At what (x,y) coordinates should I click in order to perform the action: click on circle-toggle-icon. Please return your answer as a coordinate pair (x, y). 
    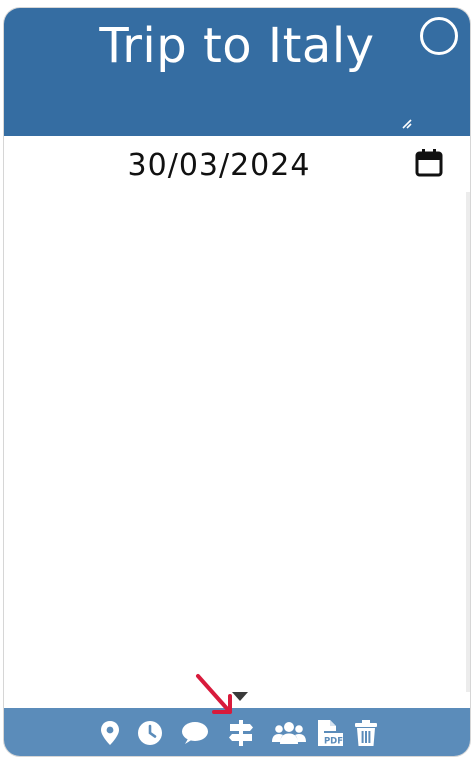
    Looking at the image, I should click on (439, 36).